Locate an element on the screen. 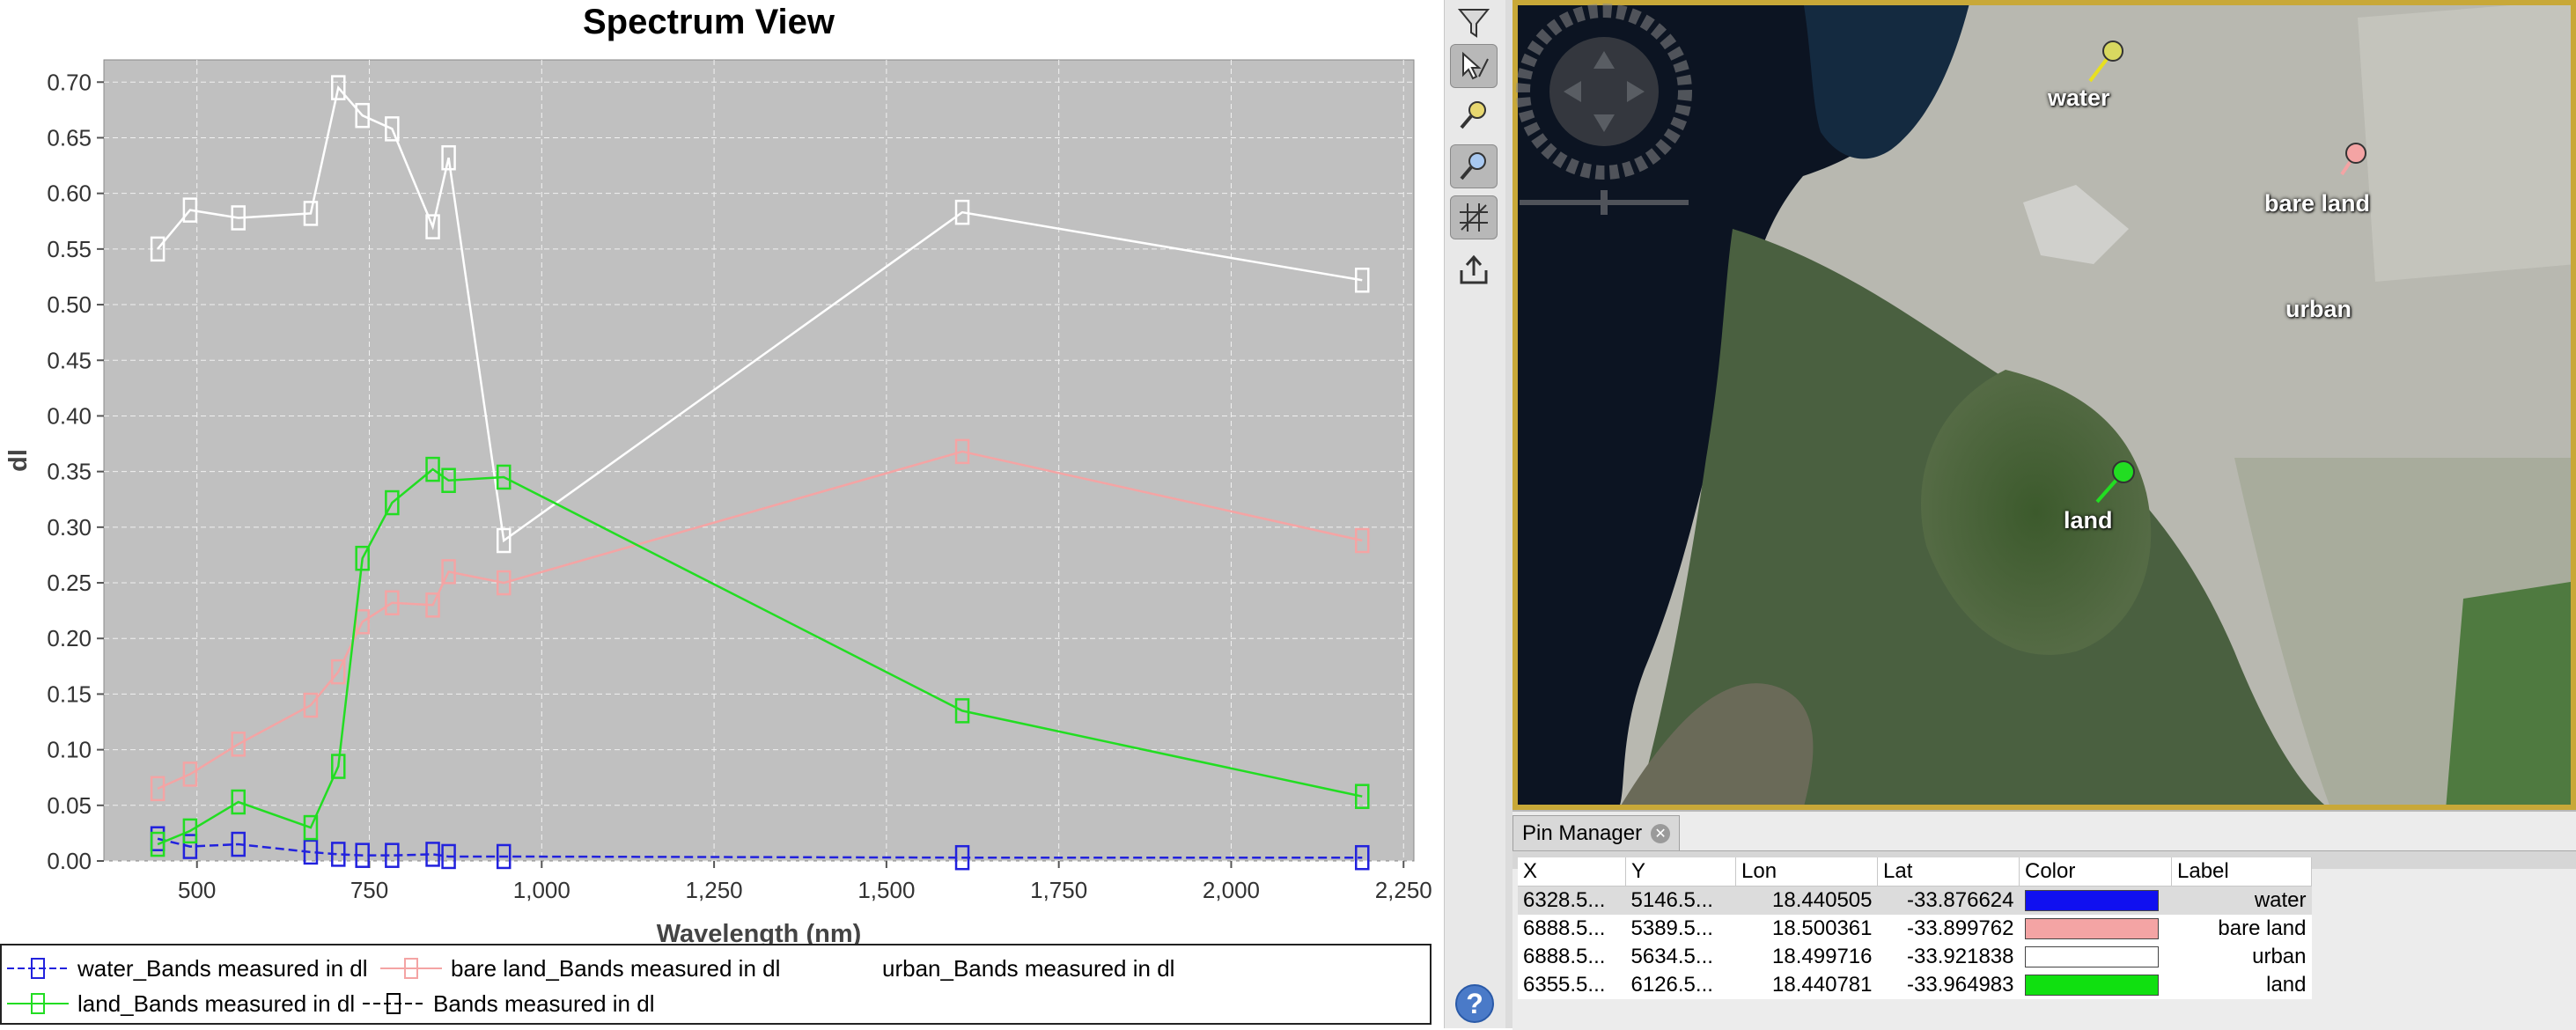  zoom-pin-icon is located at coordinates (1473, 115).